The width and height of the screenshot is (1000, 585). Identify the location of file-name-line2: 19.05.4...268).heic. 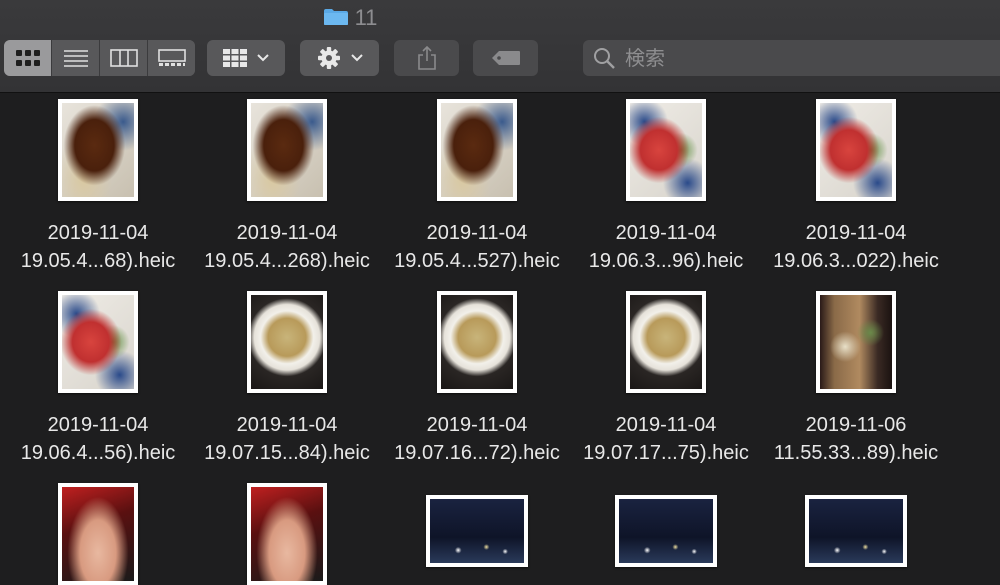
(287, 261).